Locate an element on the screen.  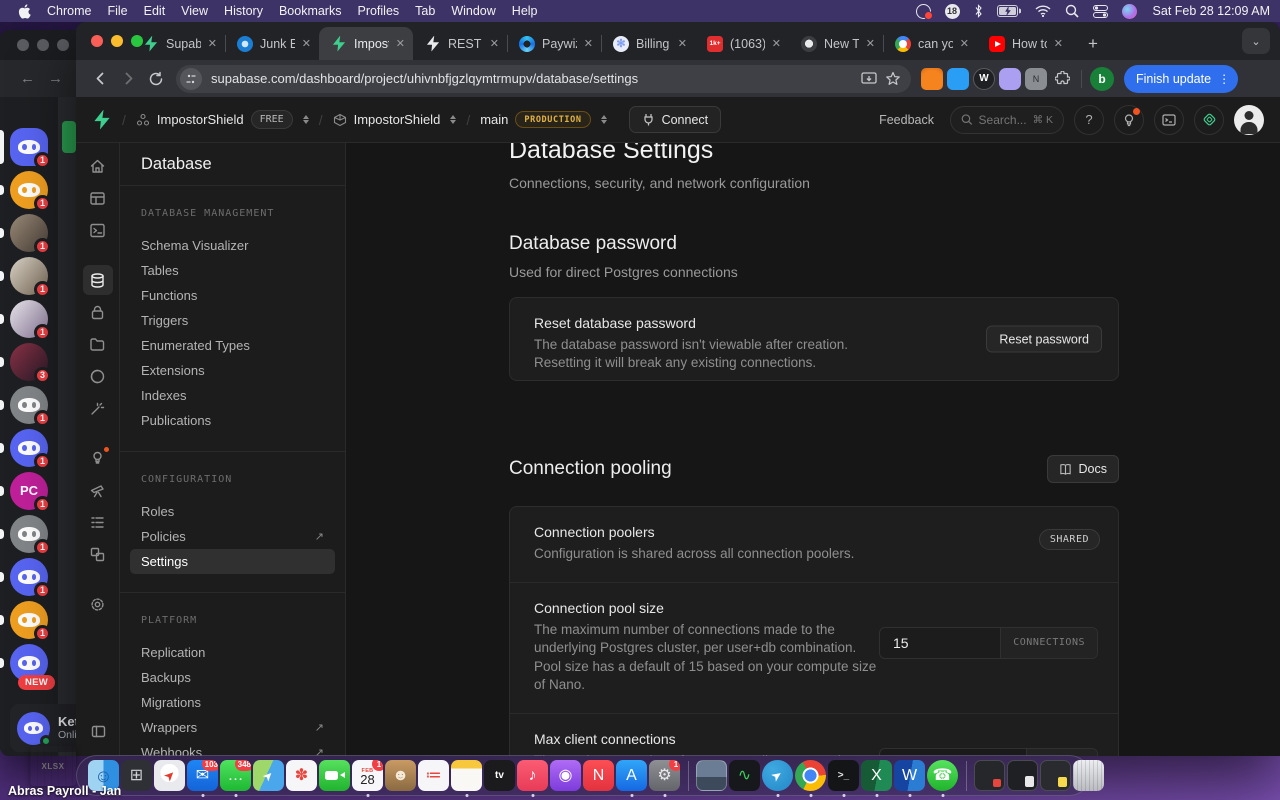
nav-item: Functions is located at coordinates (232, 295).